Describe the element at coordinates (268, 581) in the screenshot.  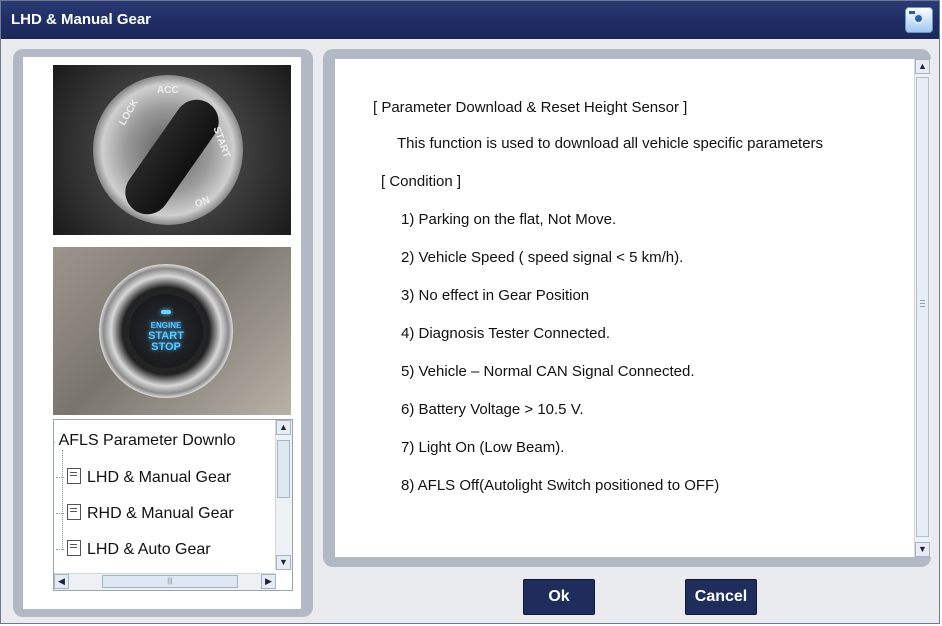
I see `scroll-right-icon: ▶` at that location.